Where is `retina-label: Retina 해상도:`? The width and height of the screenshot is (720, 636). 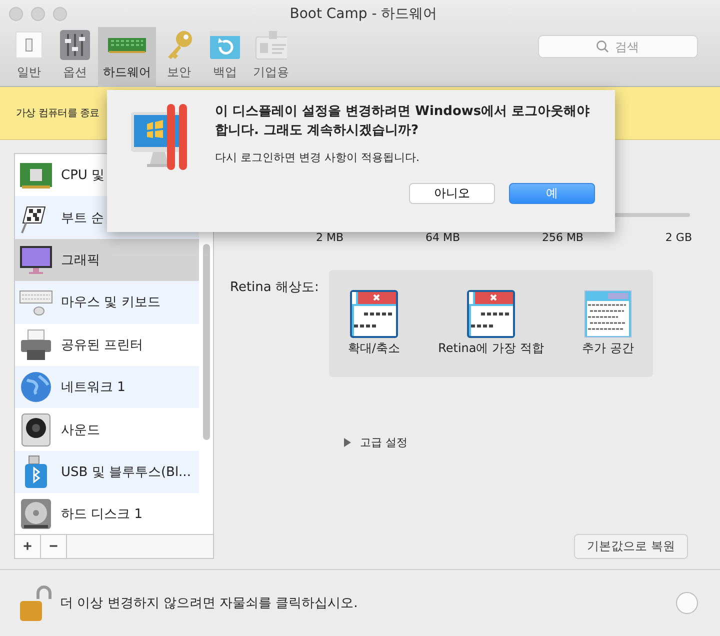 retina-label: Retina 해상도: is located at coordinates (274, 288).